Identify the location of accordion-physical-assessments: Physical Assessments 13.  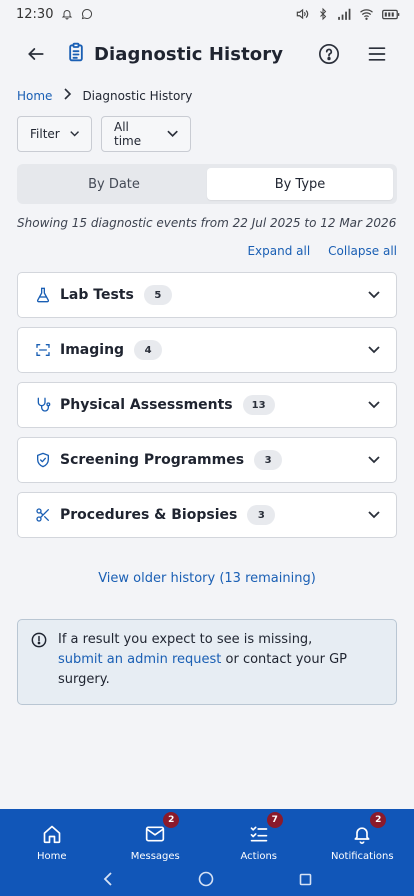
(207, 405).